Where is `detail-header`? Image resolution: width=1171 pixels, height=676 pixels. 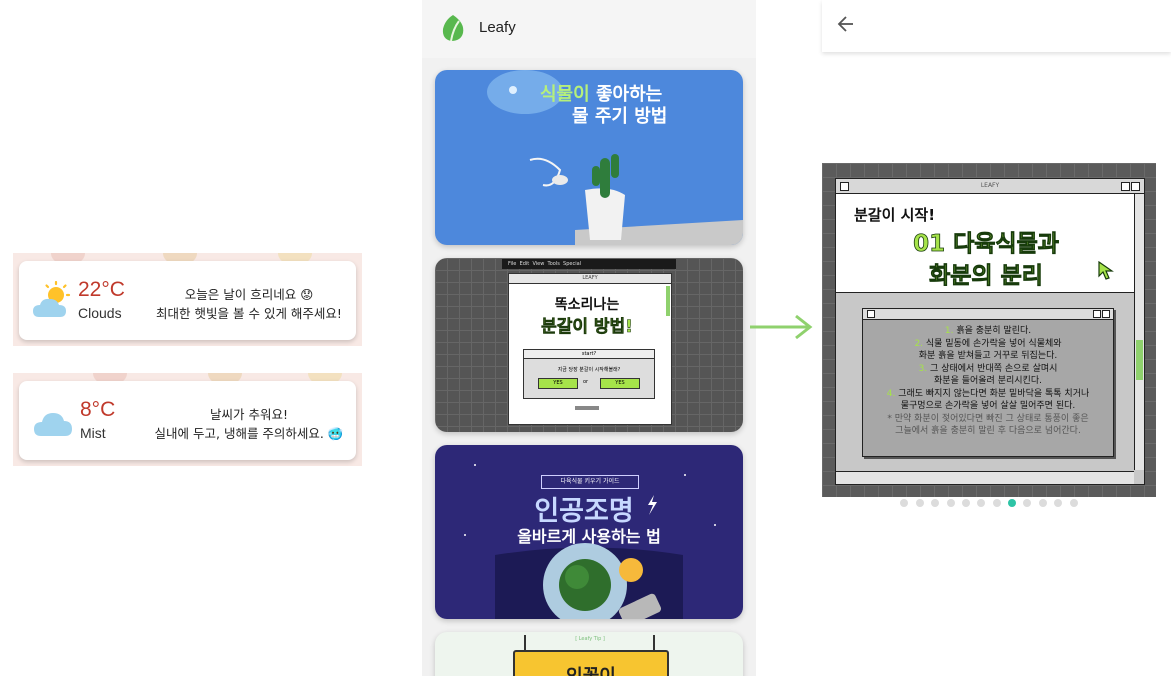
detail-header is located at coordinates (996, 26).